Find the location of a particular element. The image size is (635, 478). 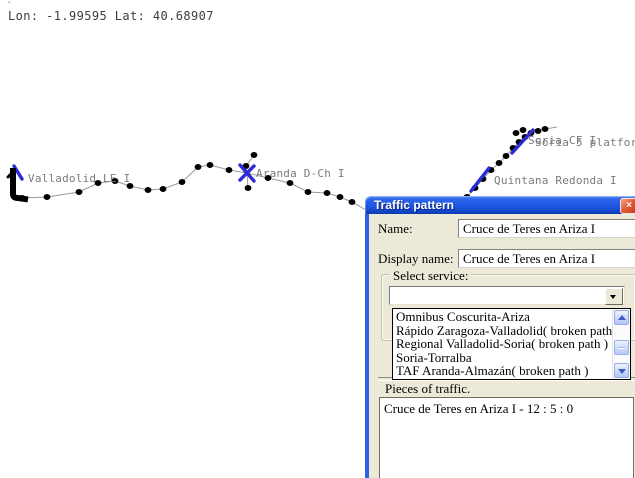

chevron-up-icon is located at coordinates (622, 317).